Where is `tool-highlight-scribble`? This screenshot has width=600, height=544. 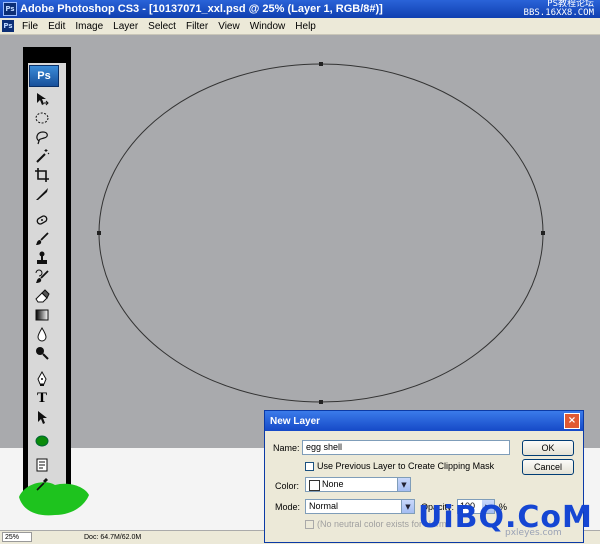
tool-highlight-scribble is located at coordinates (54, 499).